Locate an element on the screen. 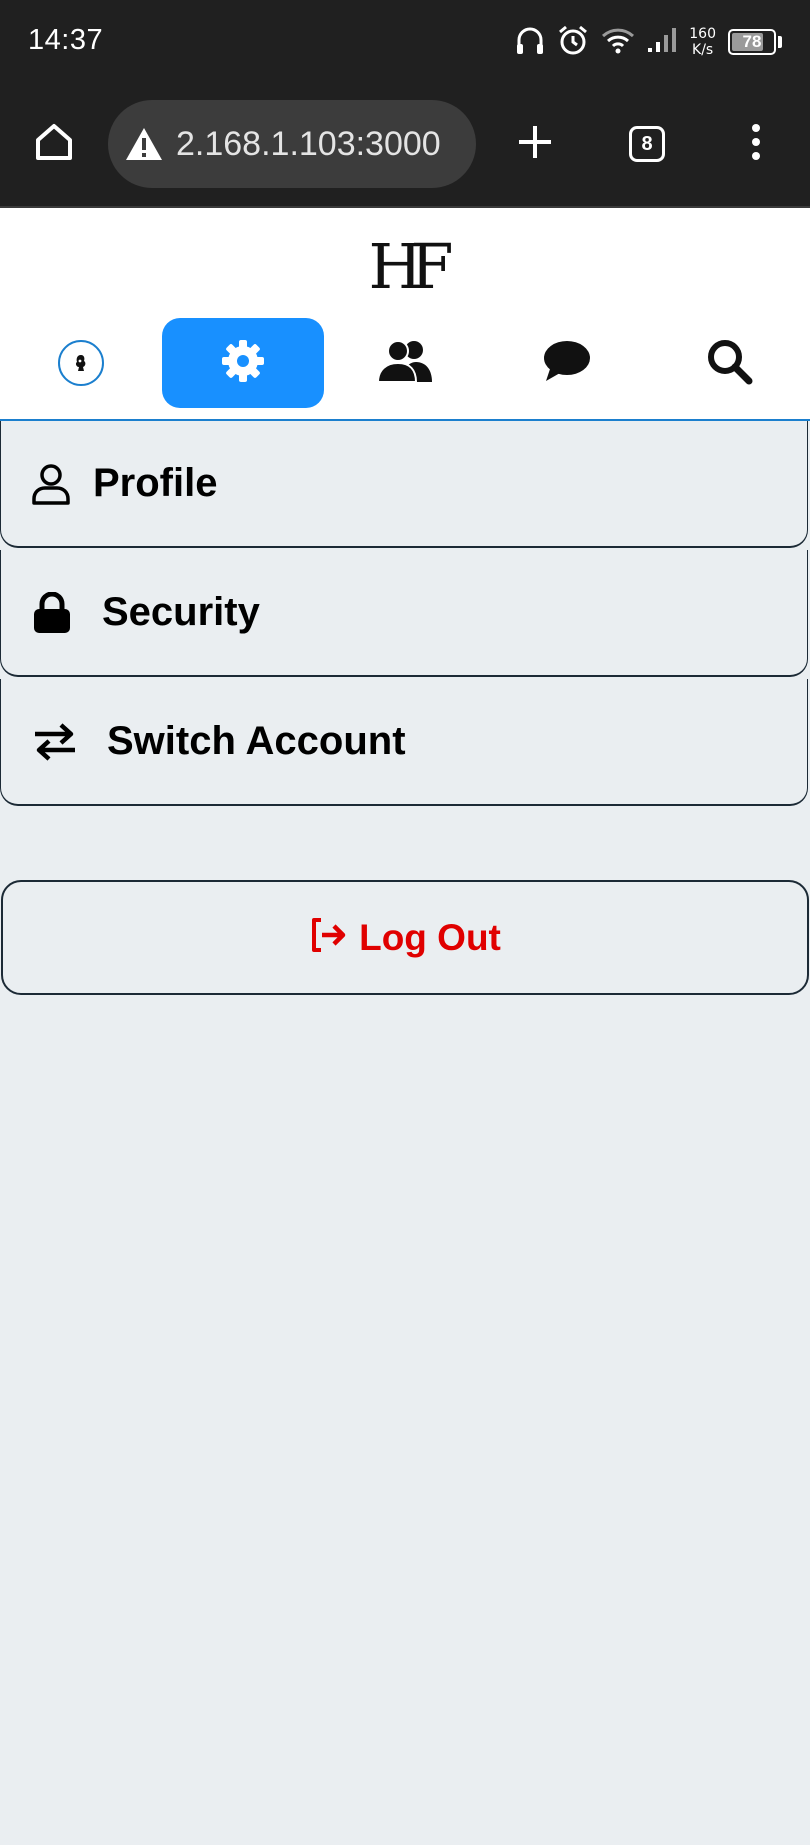 The image size is (810, 1845). nav-messages is located at coordinates (567, 363).